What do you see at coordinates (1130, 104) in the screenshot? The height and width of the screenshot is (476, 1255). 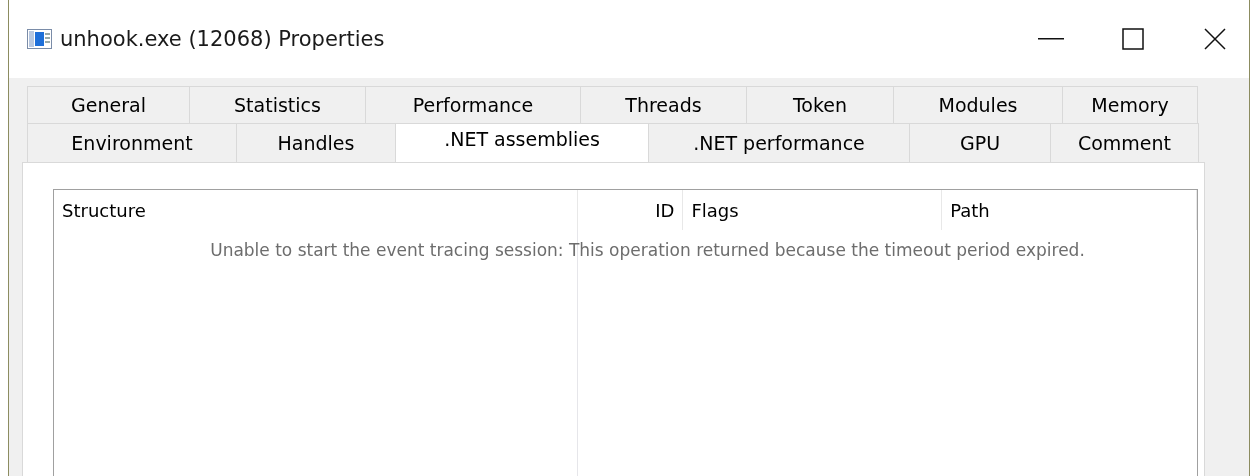 I see `tab: Memory` at bounding box center [1130, 104].